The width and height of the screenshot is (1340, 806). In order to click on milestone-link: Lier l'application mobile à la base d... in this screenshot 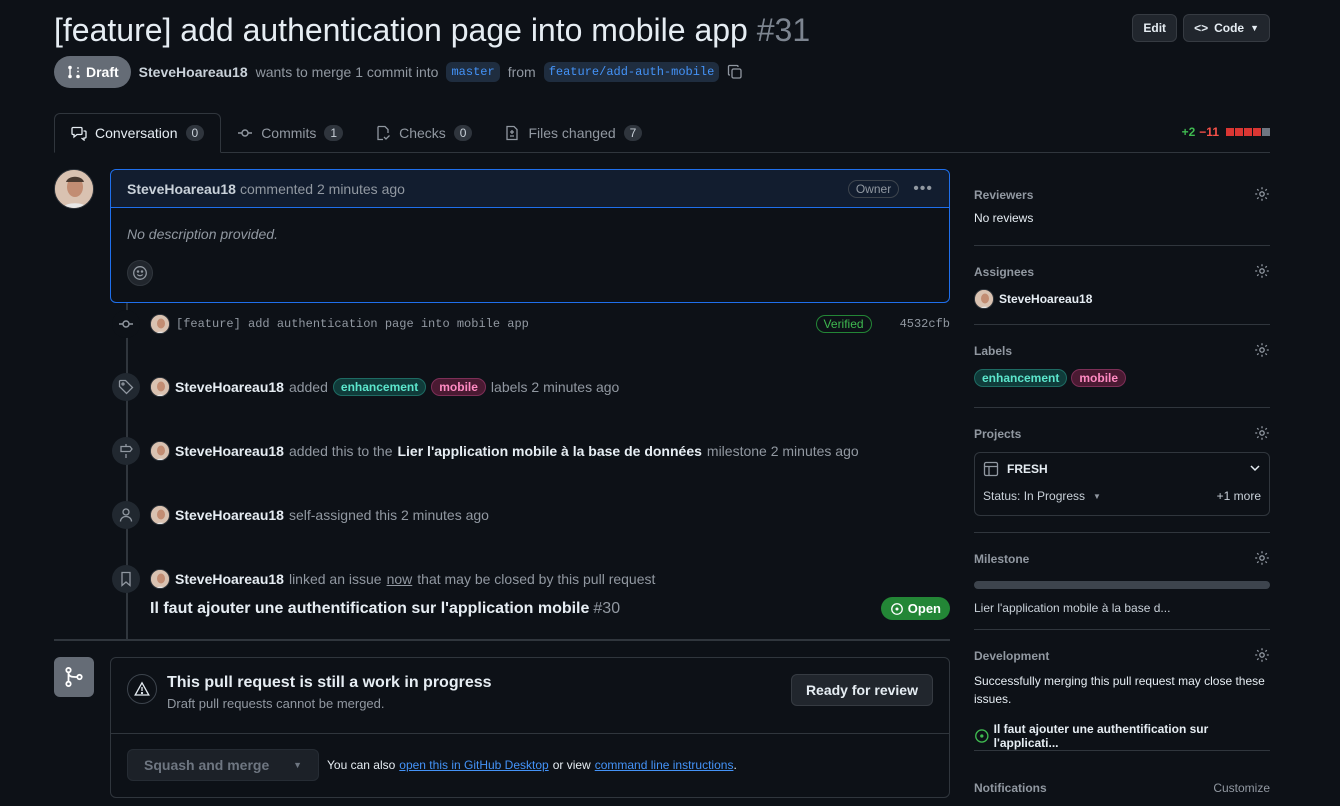, I will do `click(1122, 608)`.